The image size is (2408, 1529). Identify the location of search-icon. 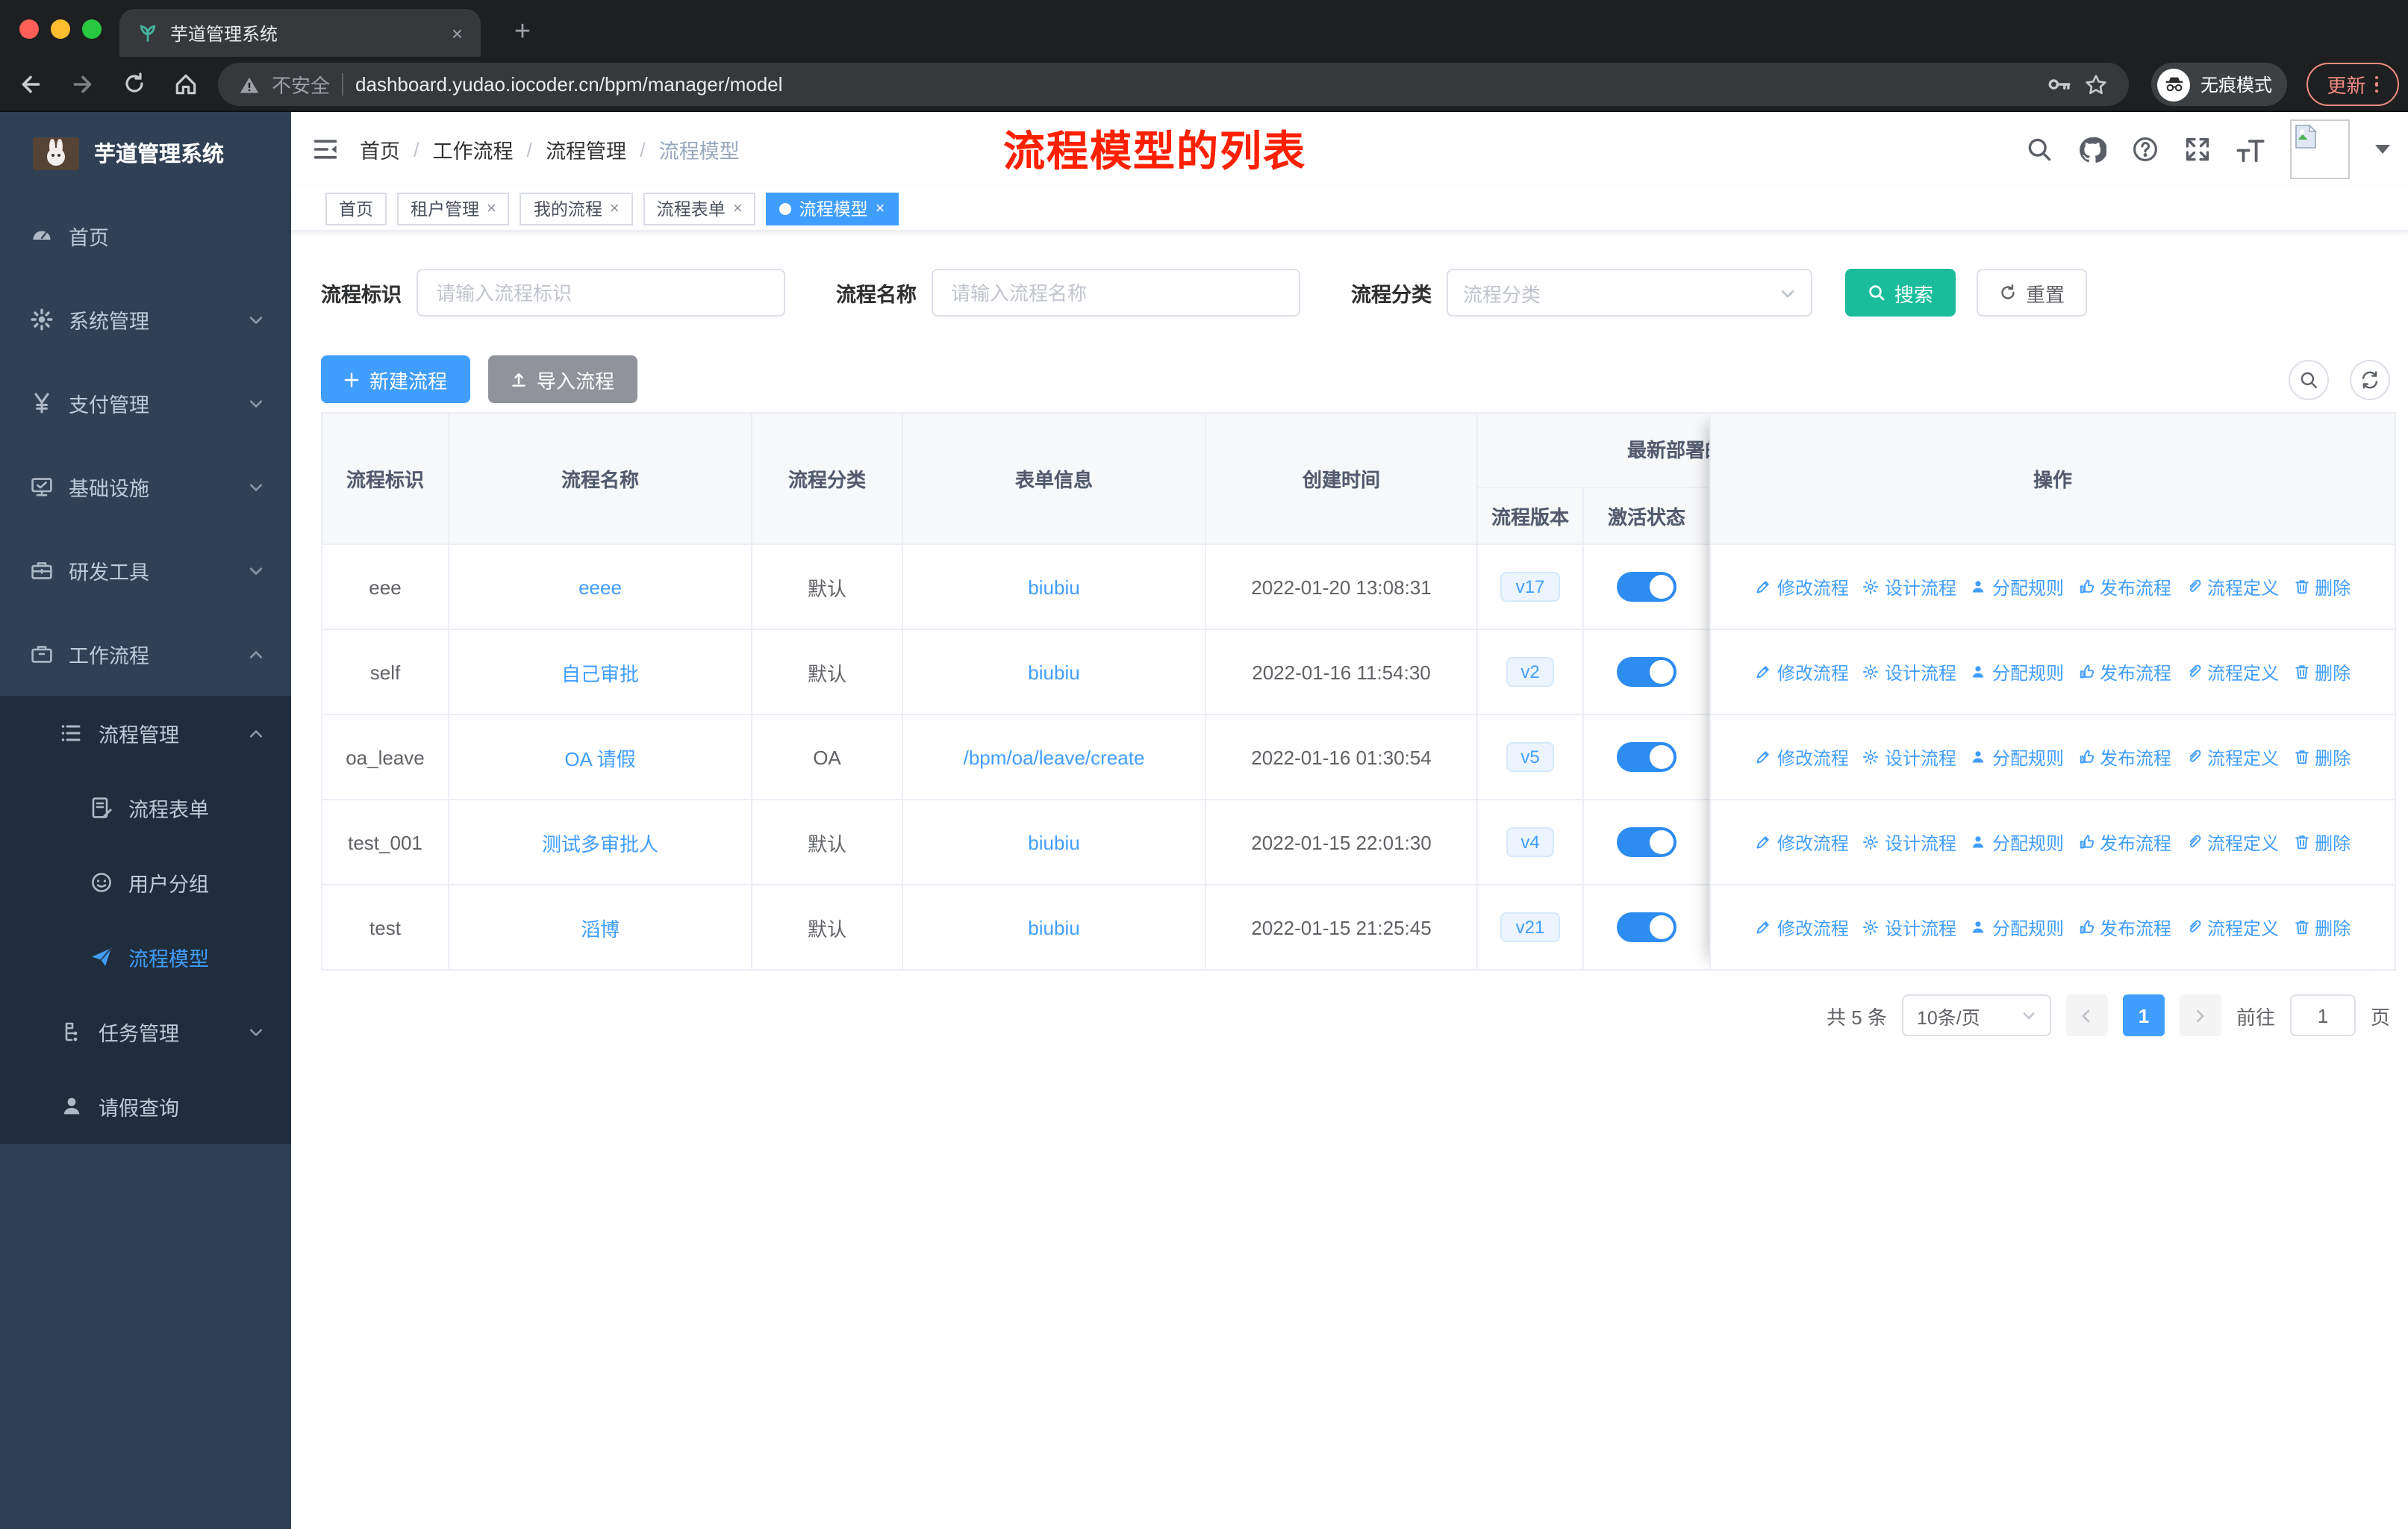
(2039, 149).